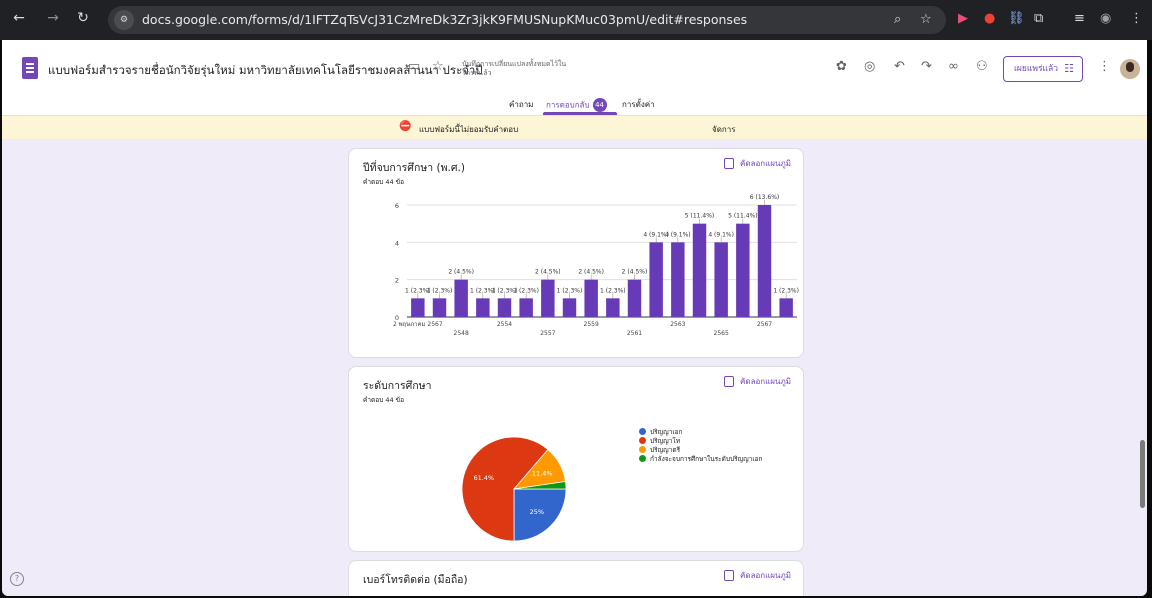  What do you see at coordinates (53, 18) in the screenshot?
I see `forward-icon: →` at bounding box center [53, 18].